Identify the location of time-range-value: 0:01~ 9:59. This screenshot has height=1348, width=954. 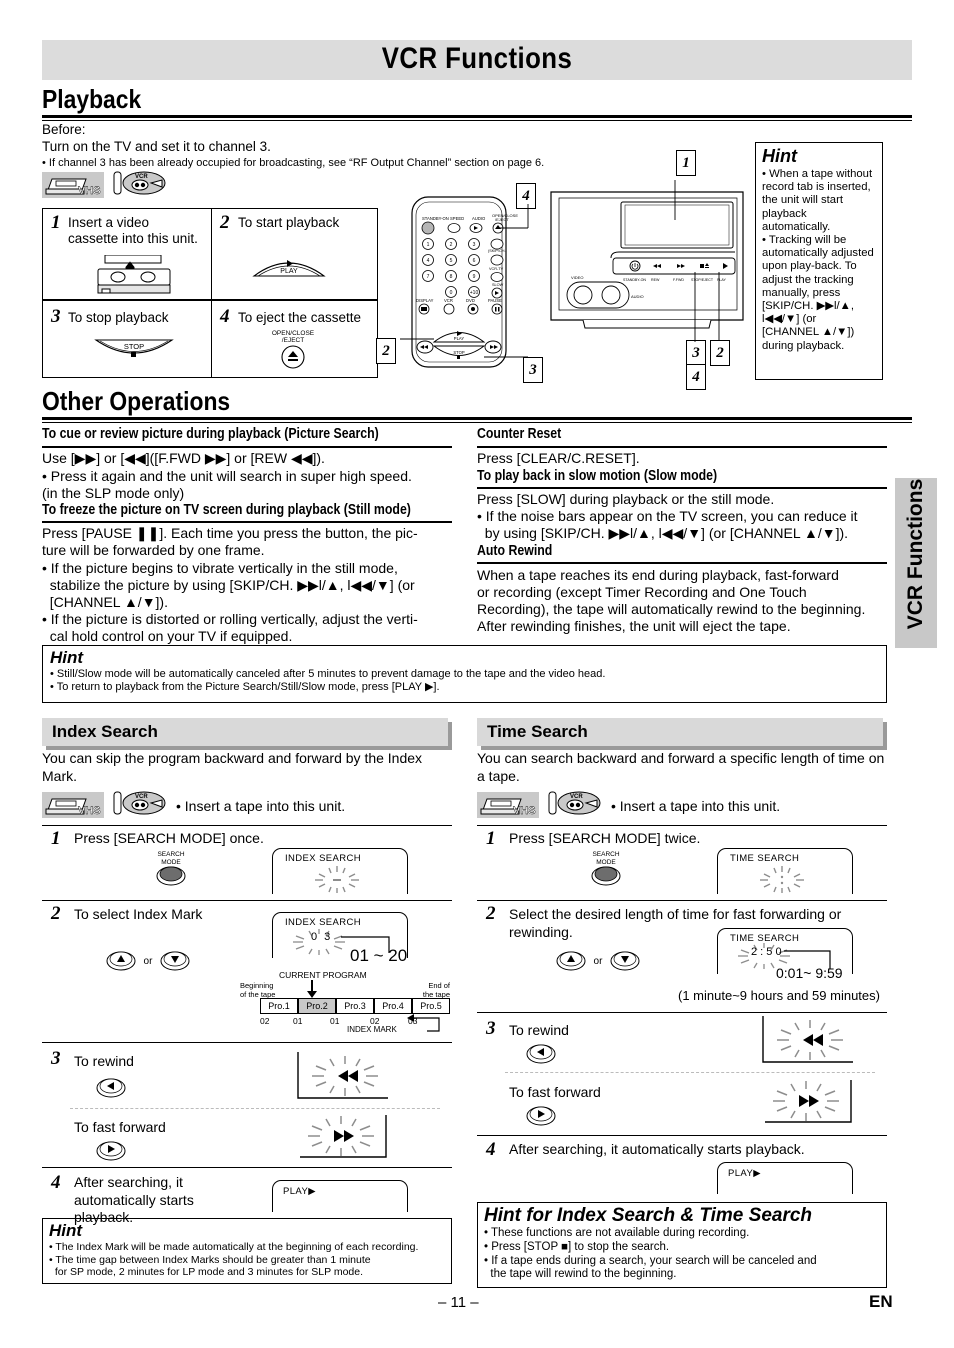
(809, 973).